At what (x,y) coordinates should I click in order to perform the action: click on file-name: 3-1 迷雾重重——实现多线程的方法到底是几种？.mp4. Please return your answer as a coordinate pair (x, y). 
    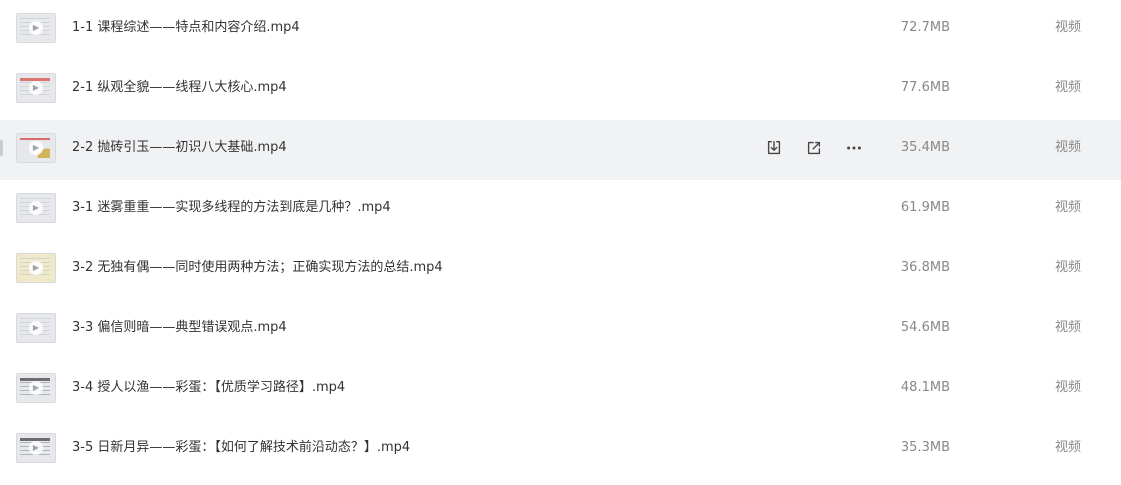
    Looking at the image, I should click on (231, 208).